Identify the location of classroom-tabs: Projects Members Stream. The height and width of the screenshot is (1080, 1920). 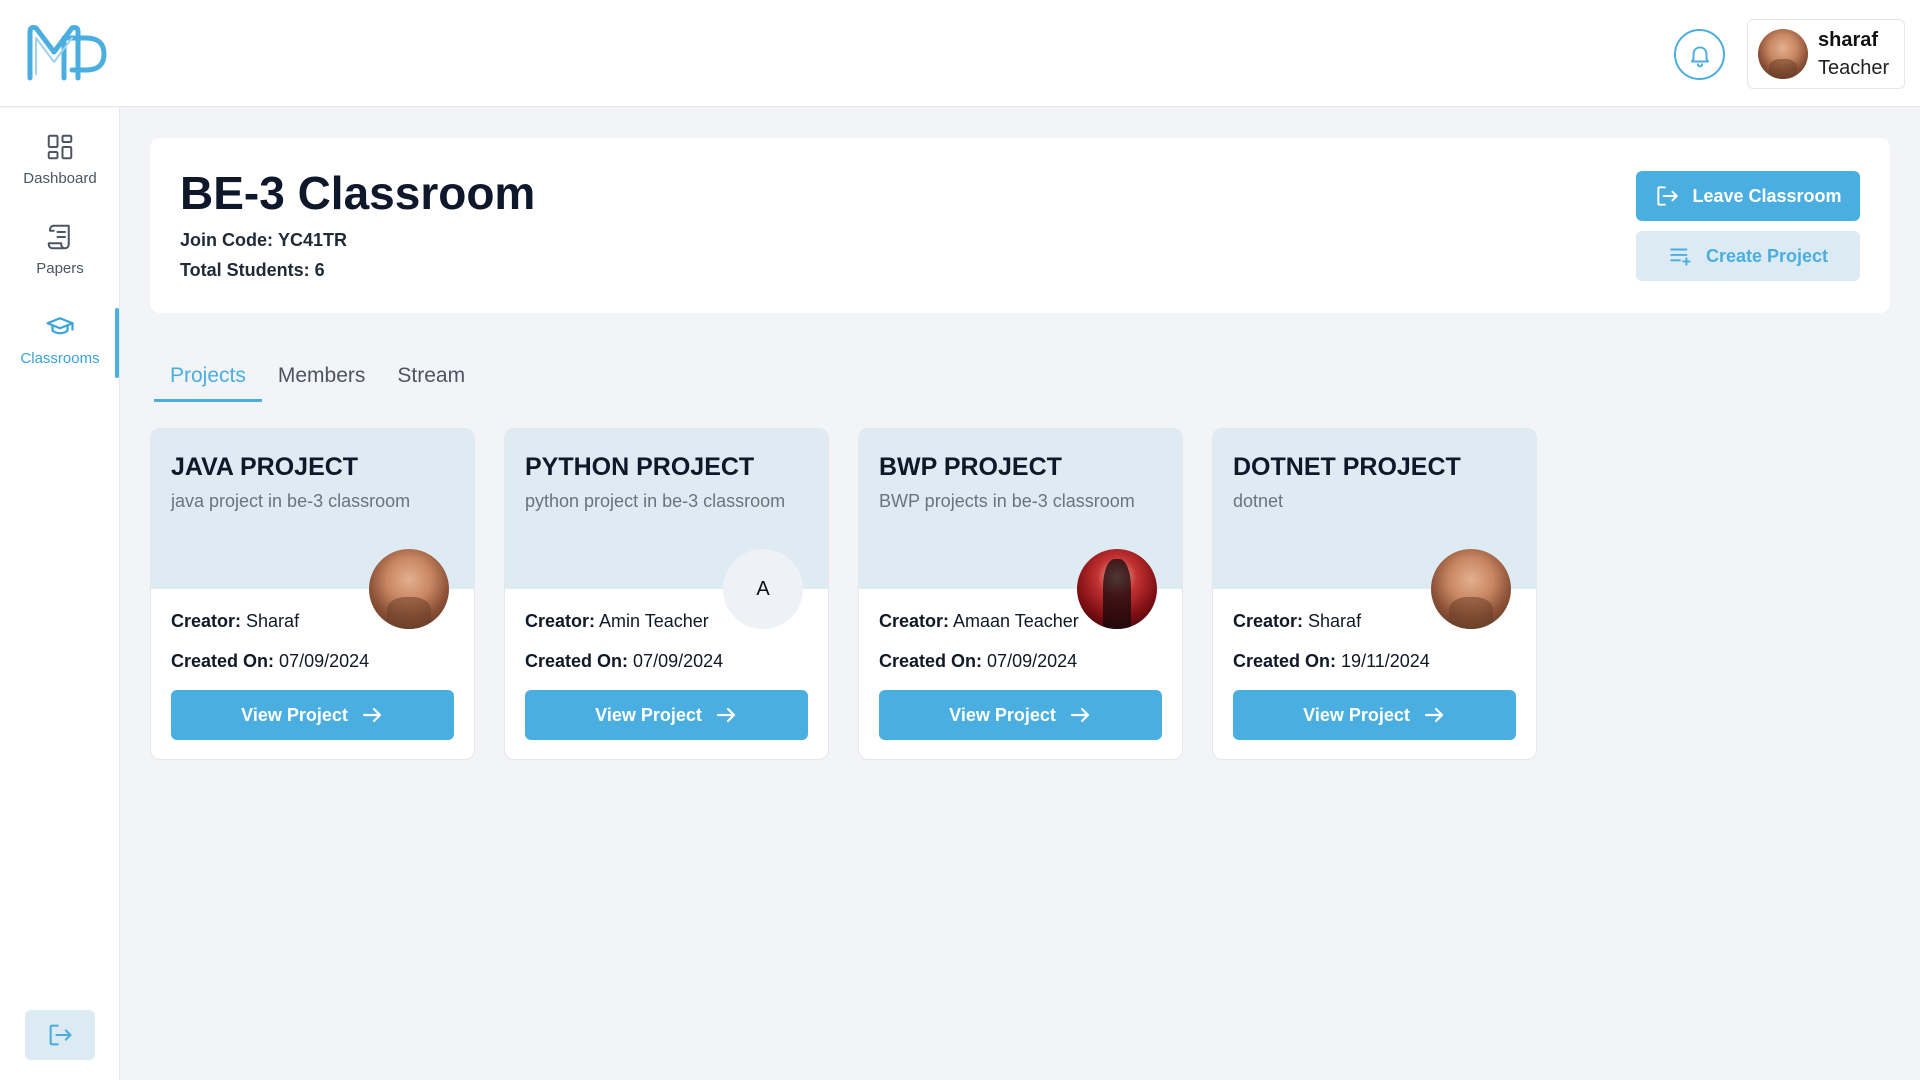
(317, 378).